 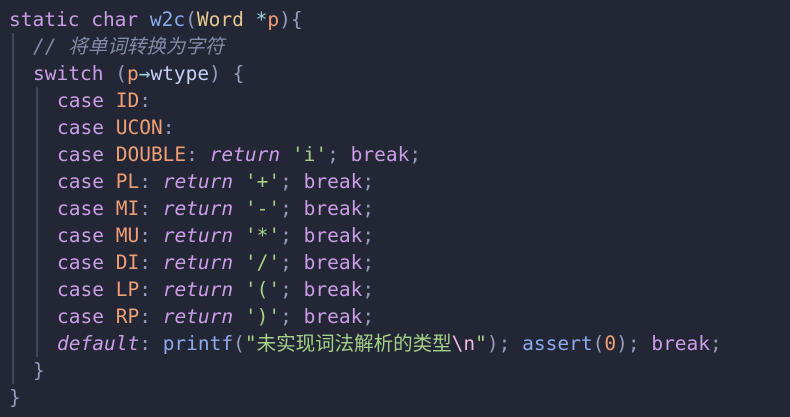 What do you see at coordinates (139, 127) in the screenshot?
I see `case-label: UCON` at bounding box center [139, 127].